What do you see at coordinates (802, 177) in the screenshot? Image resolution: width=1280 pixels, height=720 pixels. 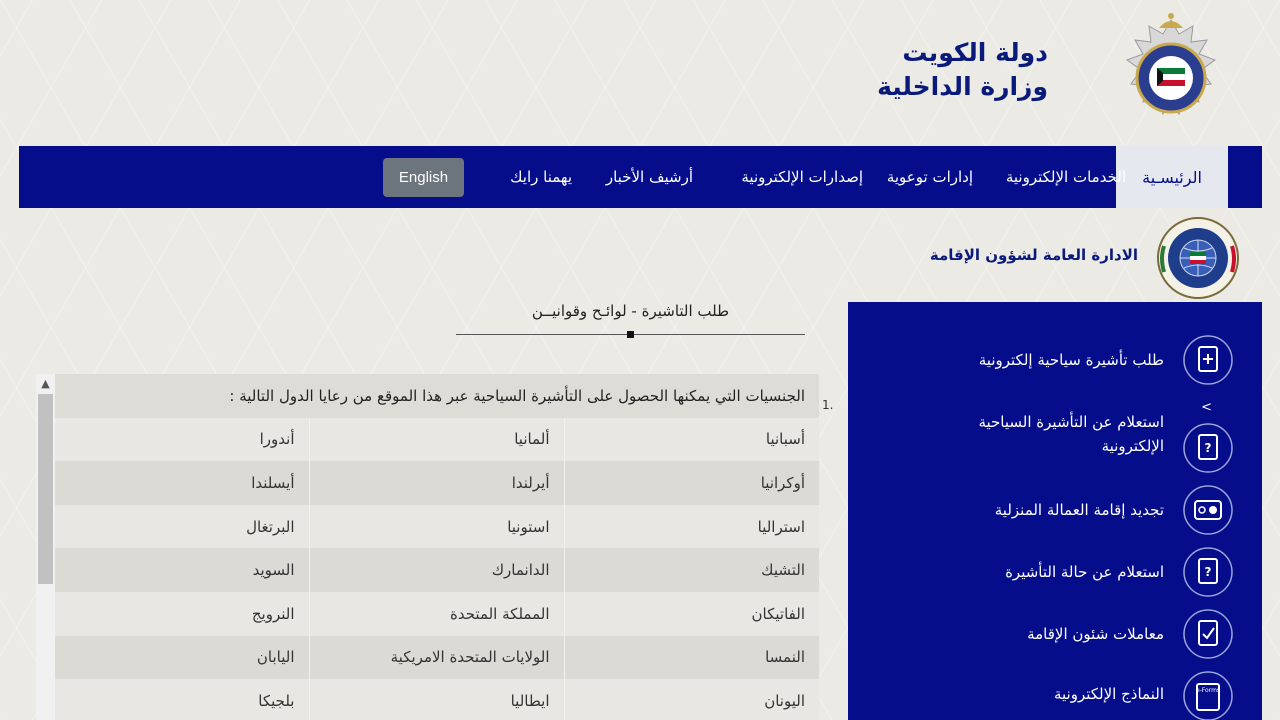 I see `nav-epublications: إصدارات الإلكترونية` at bounding box center [802, 177].